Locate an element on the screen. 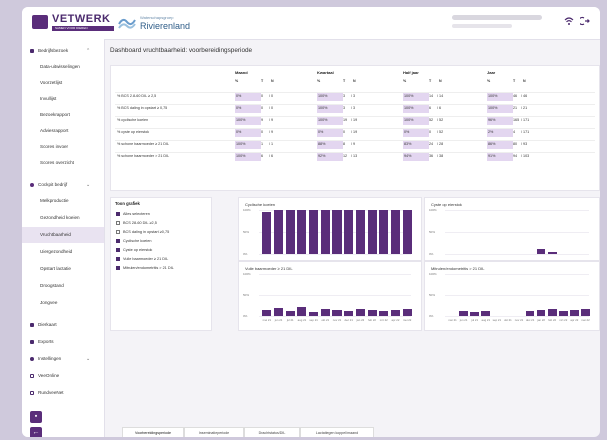  row-label: % schone baarmoeder > 21 DIL is located at coordinates (143, 156).